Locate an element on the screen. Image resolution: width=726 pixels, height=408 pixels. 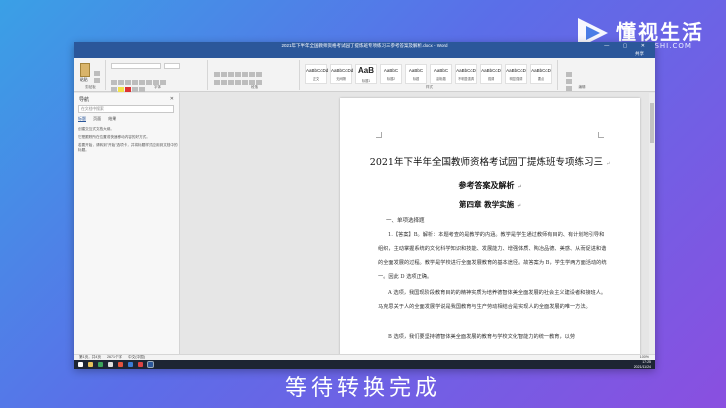
paste-label: 粘贴 is located at coordinates (84, 80).